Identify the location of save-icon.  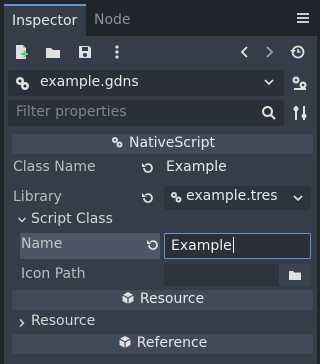
(85, 52).